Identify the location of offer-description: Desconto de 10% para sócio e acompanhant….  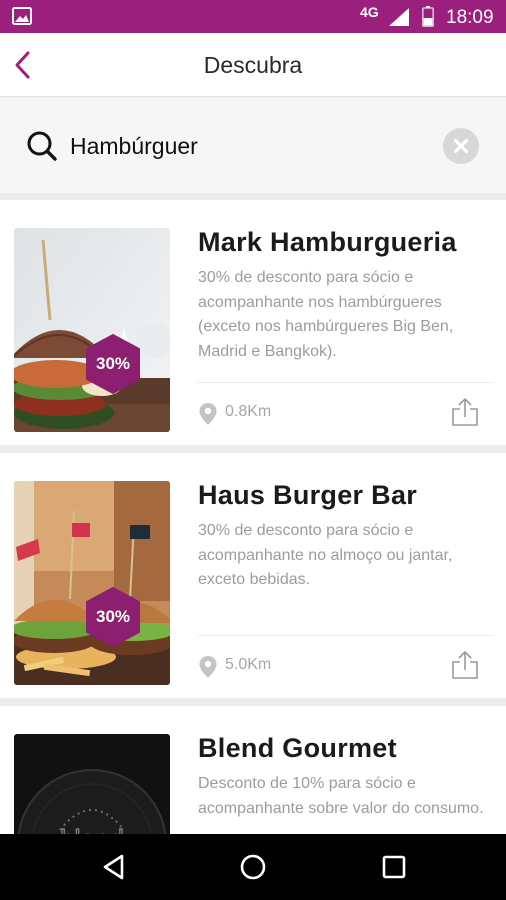
(341, 796).